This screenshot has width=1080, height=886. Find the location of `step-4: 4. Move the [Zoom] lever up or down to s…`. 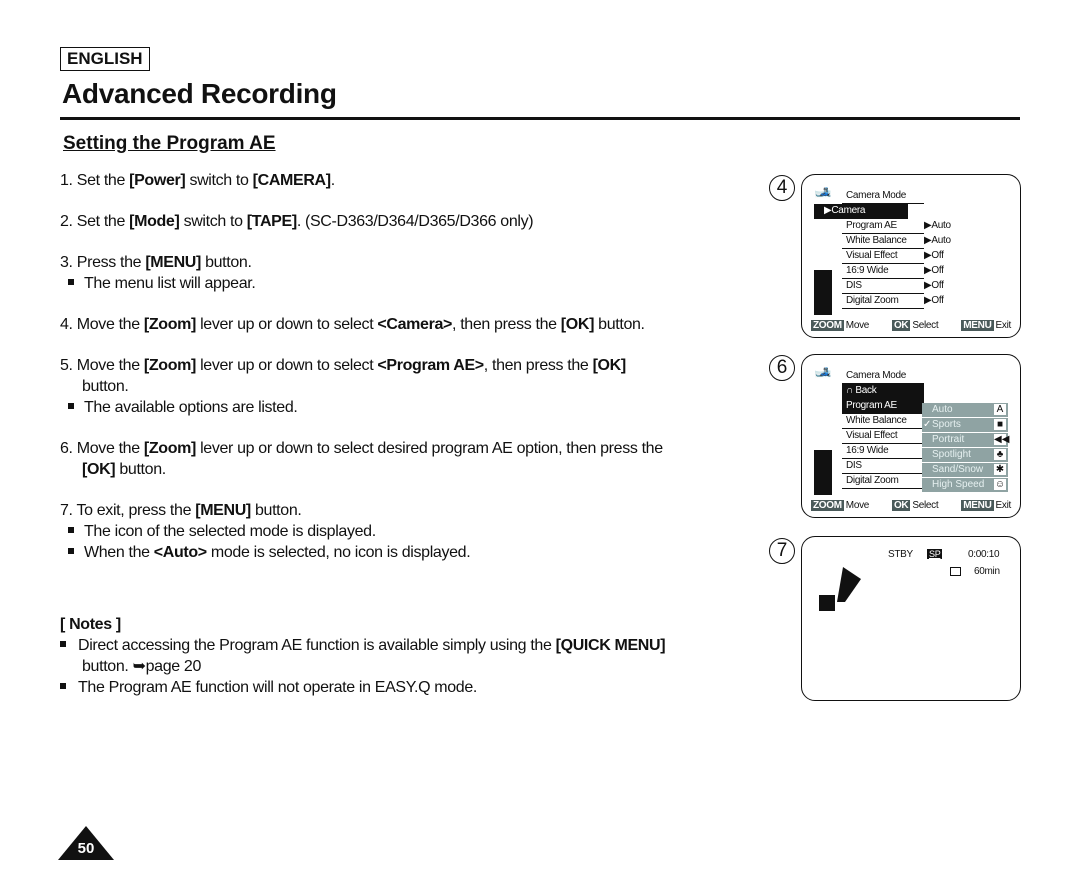

step-4: 4. Move the [Zoom] lever up or down to s… is located at coordinates (352, 324).